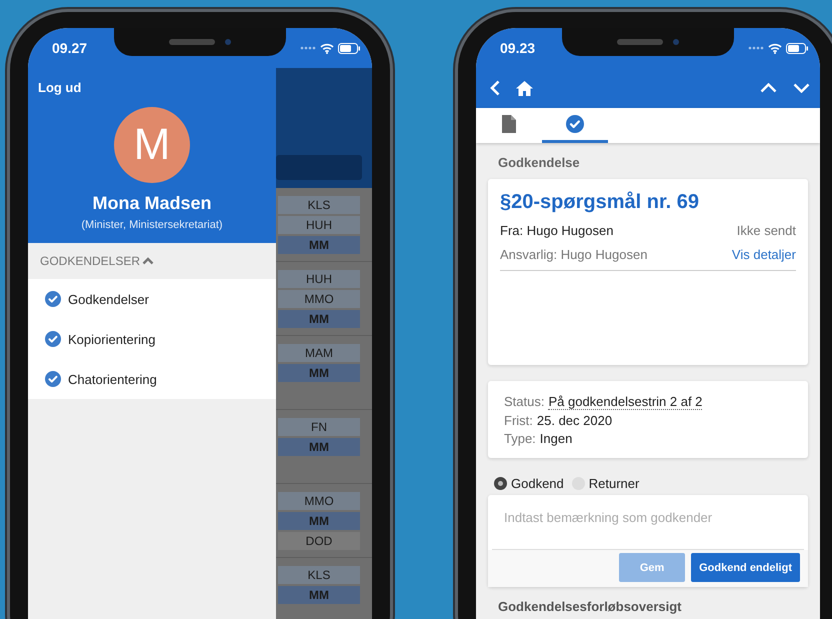 The width and height of the screenshot is (832, 619). I want to click on user-role: (Minister, Ministersekretariat), so click(152, 225).